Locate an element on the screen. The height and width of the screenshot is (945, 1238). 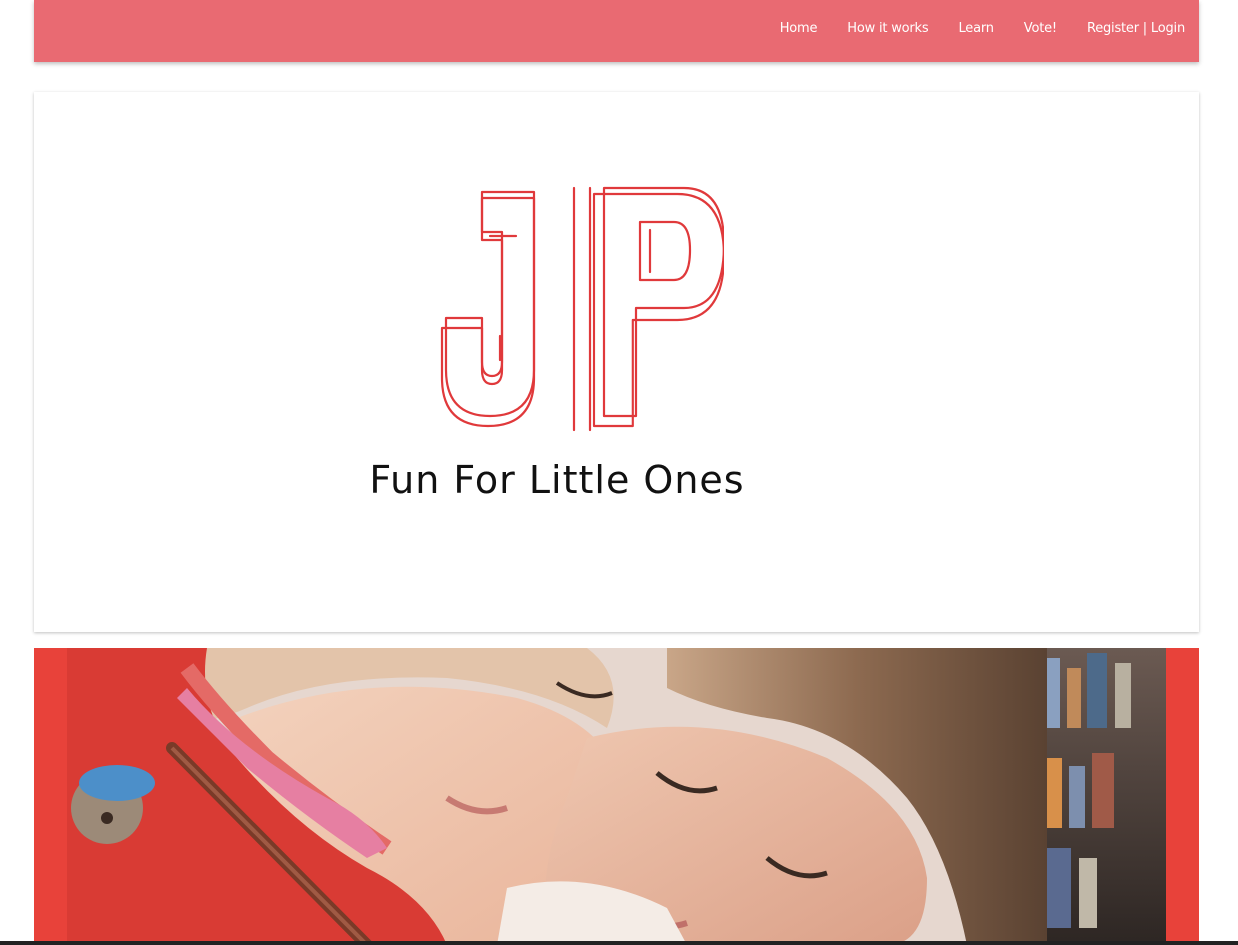
nav-link-register-login: Register | Login is located at coordinates (1128, 28).